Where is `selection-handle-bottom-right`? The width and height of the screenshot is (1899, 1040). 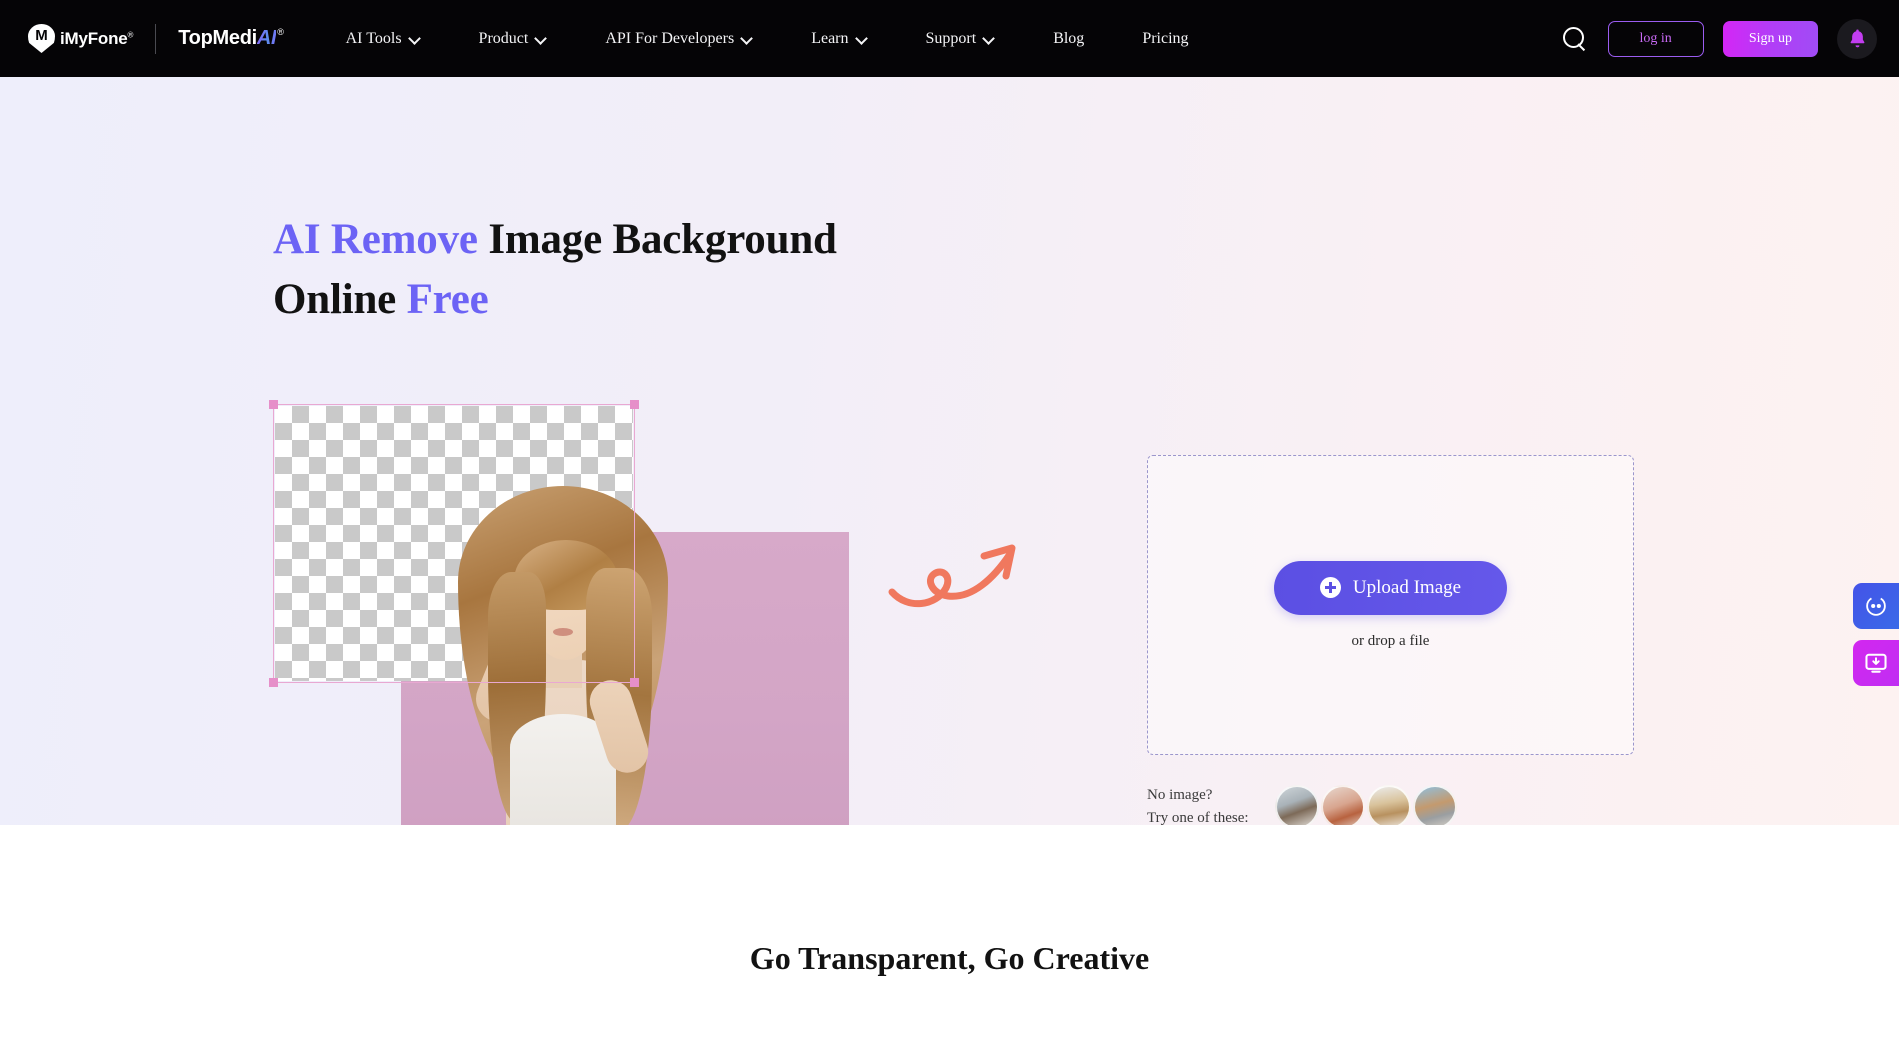
selection-handle-bottom-right is located at coordinates (634, 682).